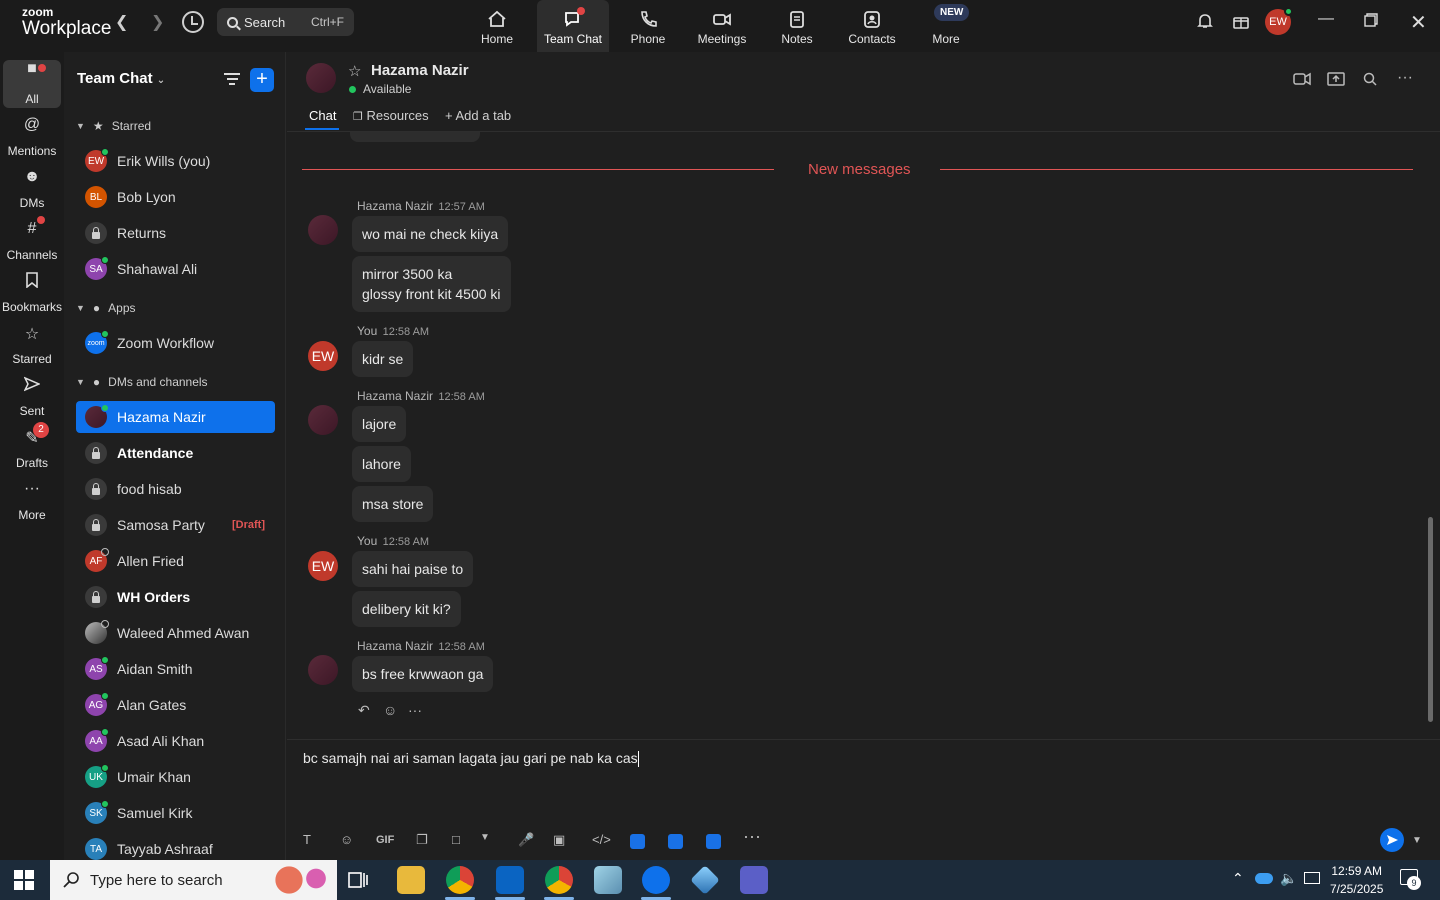 The width and height of the screenshot is (1440, 900). Describe the element at coordinates (32, 294) in the screenshot. I see `rail-item-bookmarks: Bookmarks` at that location.